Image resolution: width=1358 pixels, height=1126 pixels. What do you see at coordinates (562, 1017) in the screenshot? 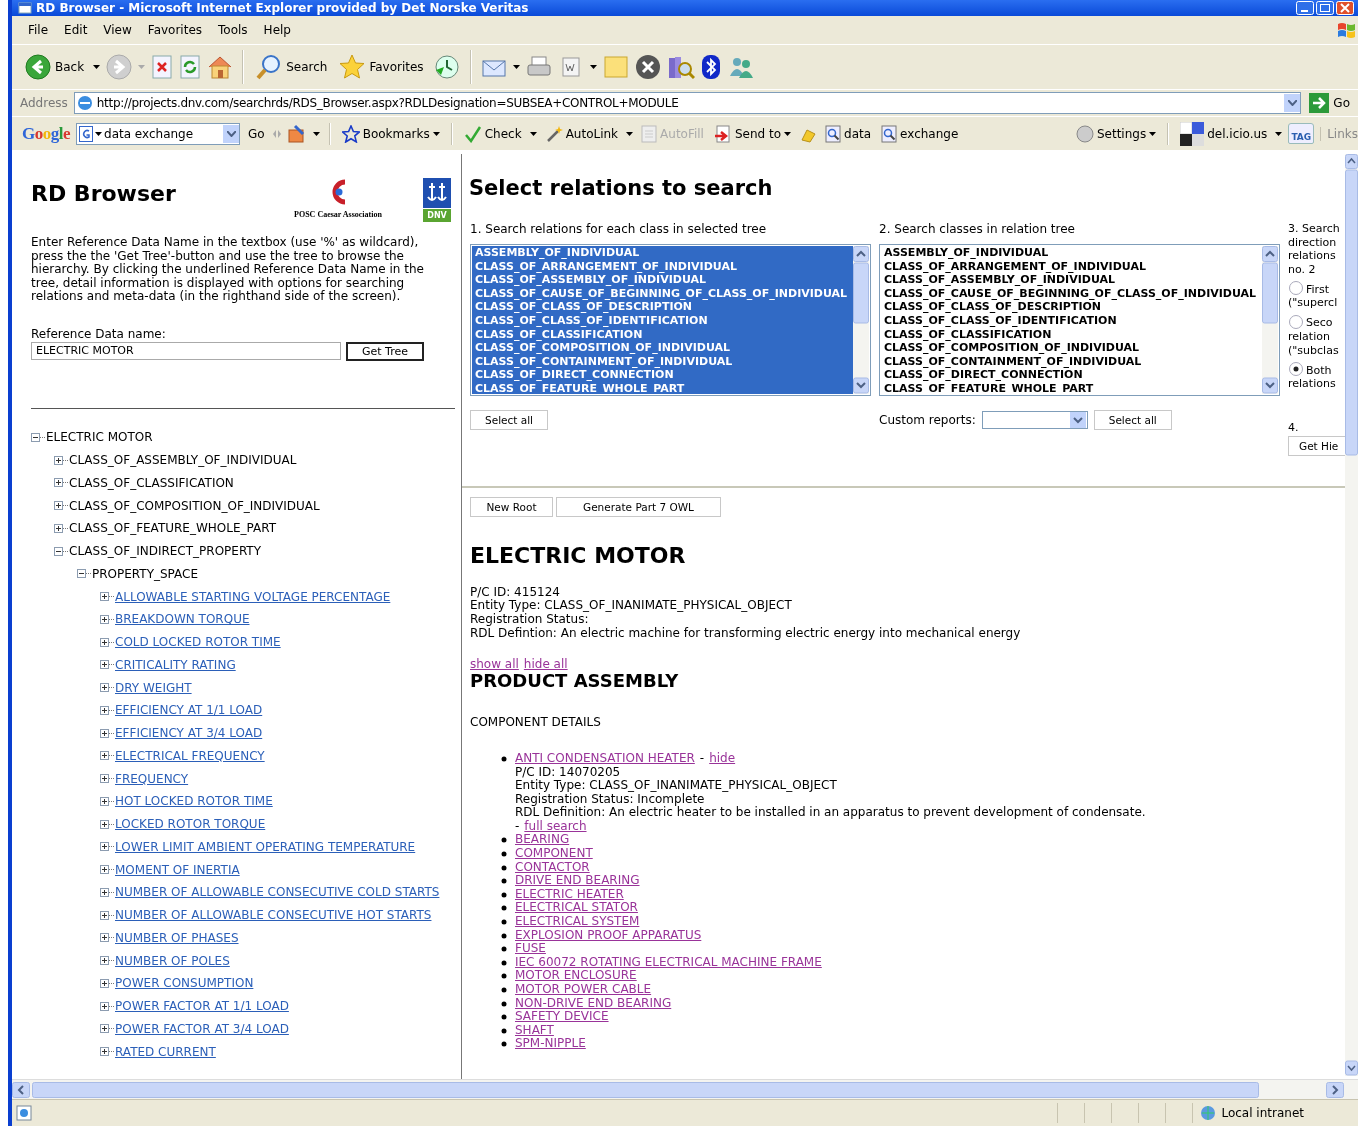
I see `component-link: SAFETY DEVICE` at bounding box center [562, 1017].